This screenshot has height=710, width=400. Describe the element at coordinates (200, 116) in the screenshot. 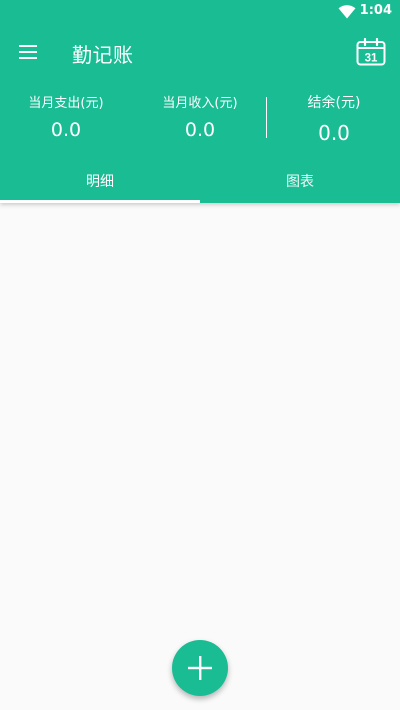

I see `income-summary: 当月收入(元) 0.0` at that location.